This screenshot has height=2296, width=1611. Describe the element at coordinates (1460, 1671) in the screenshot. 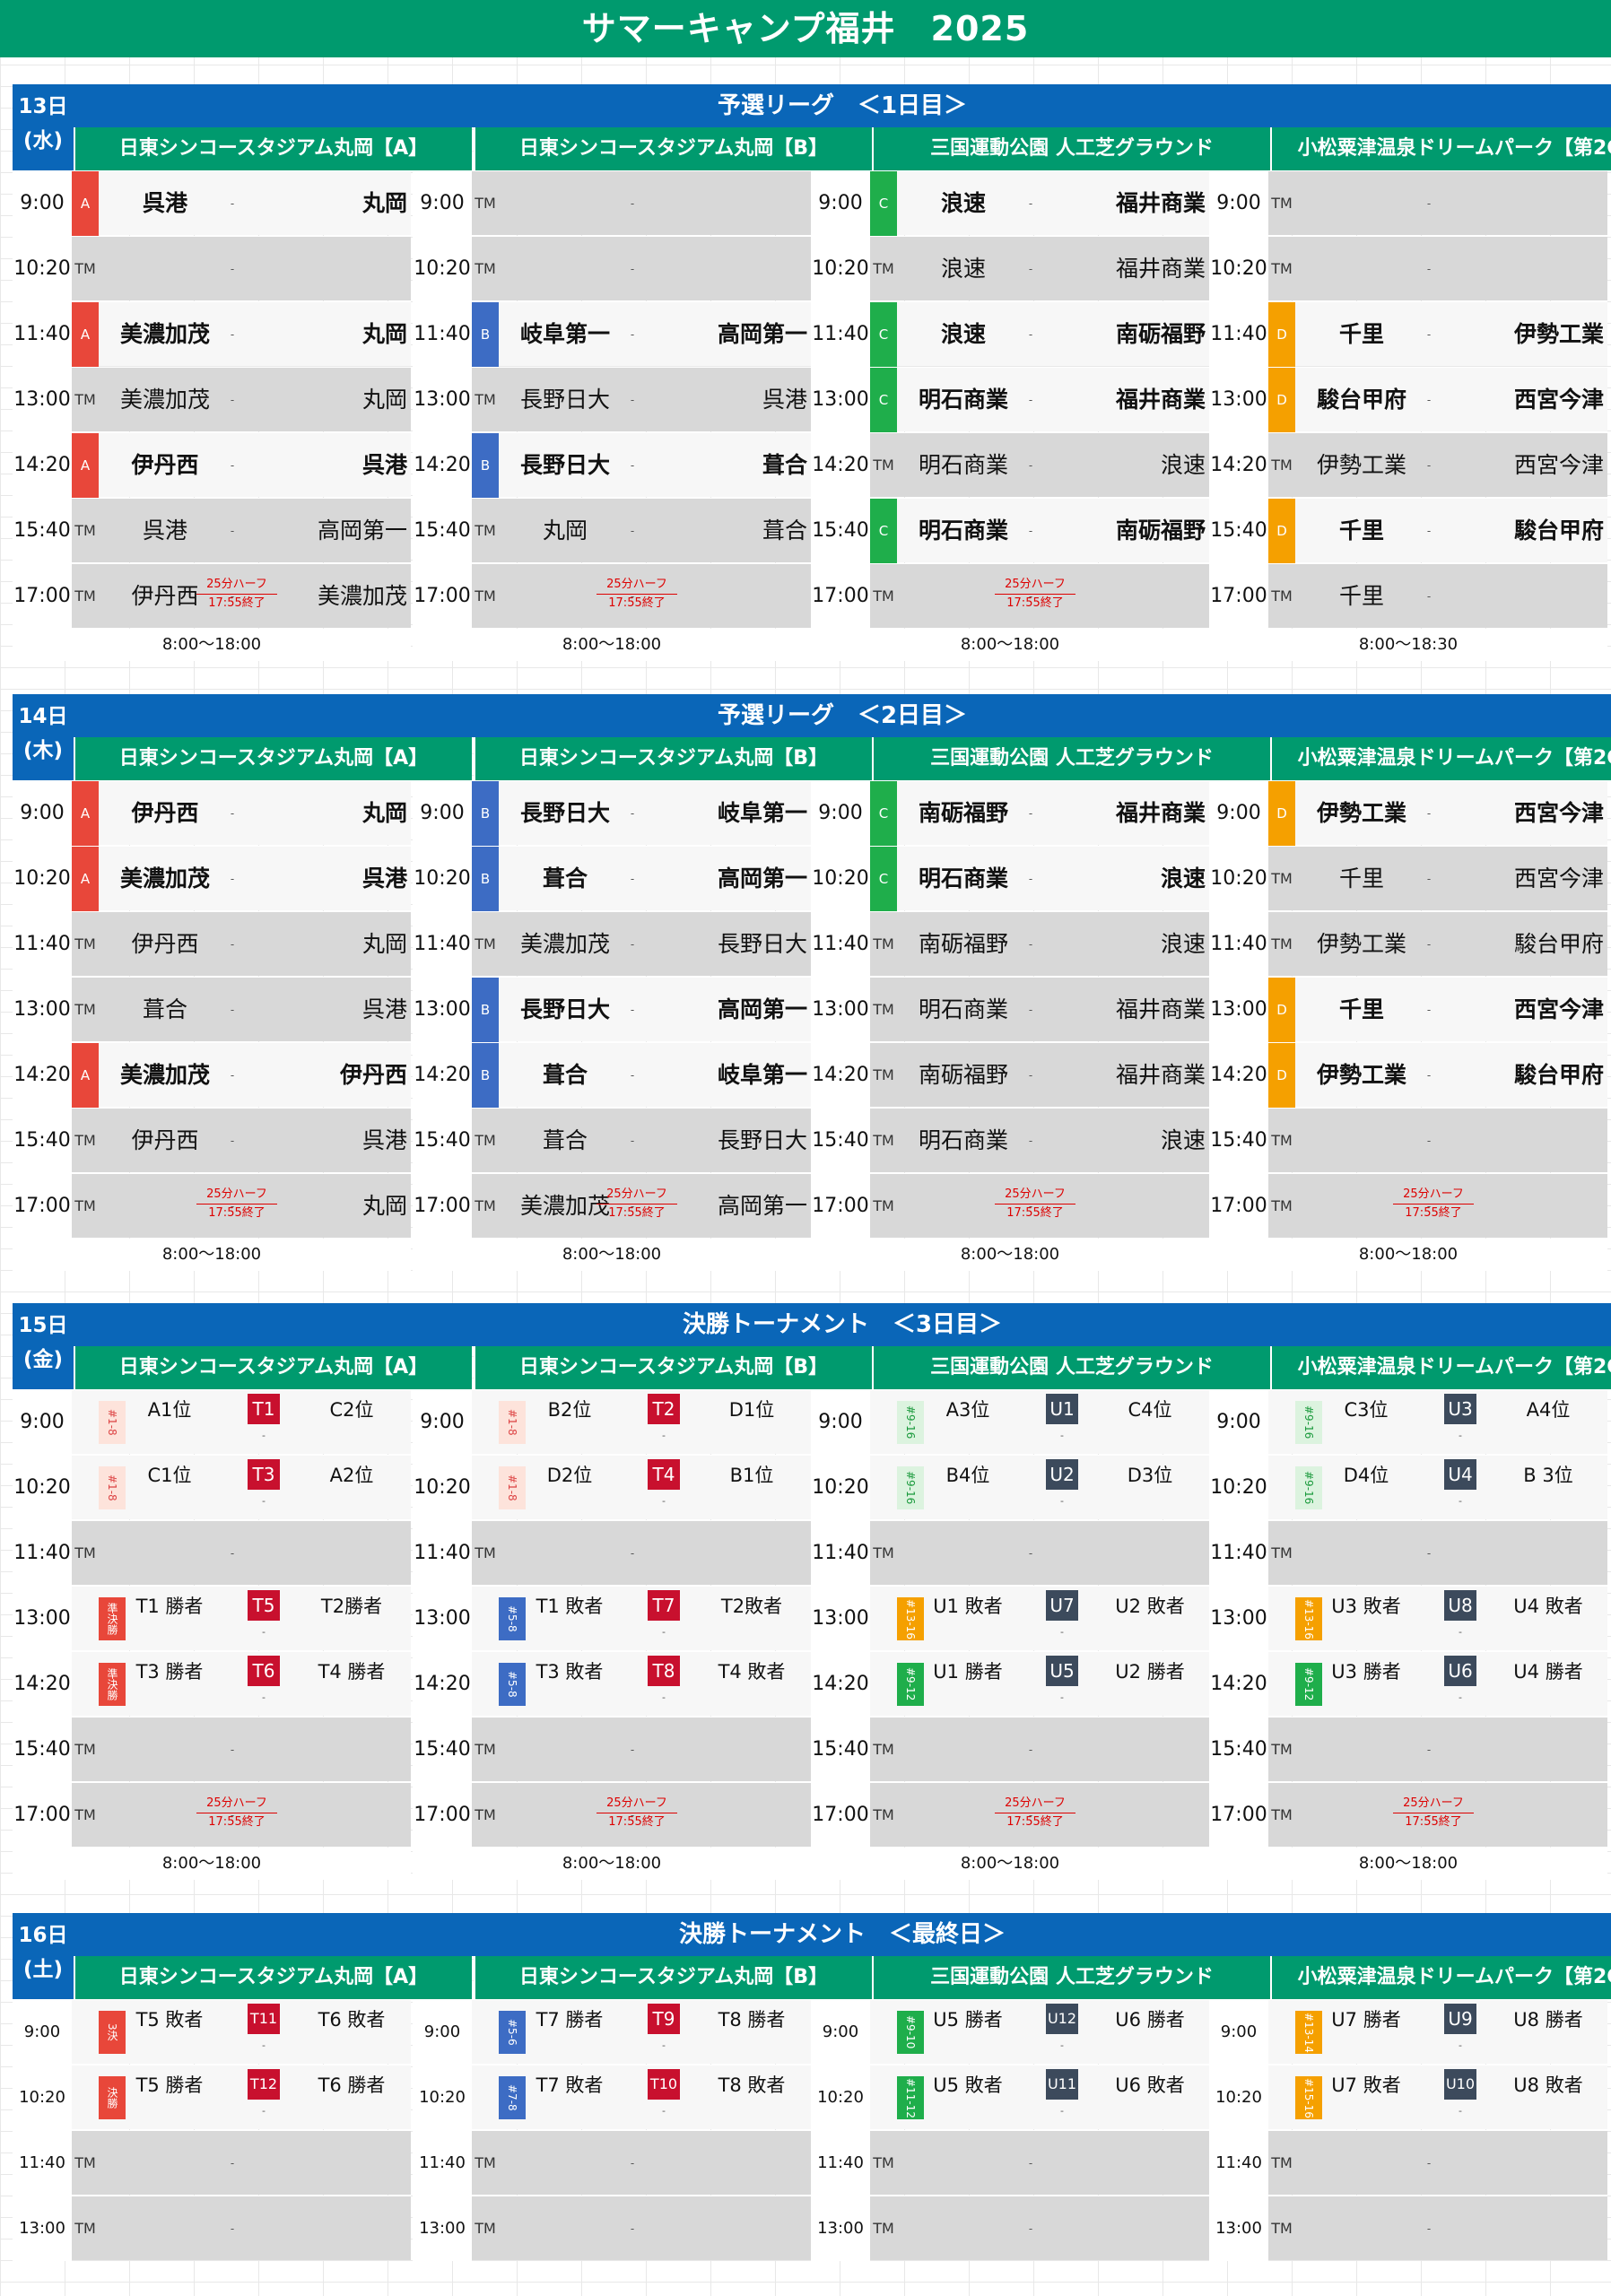

I see `match-code: U6` at that location.